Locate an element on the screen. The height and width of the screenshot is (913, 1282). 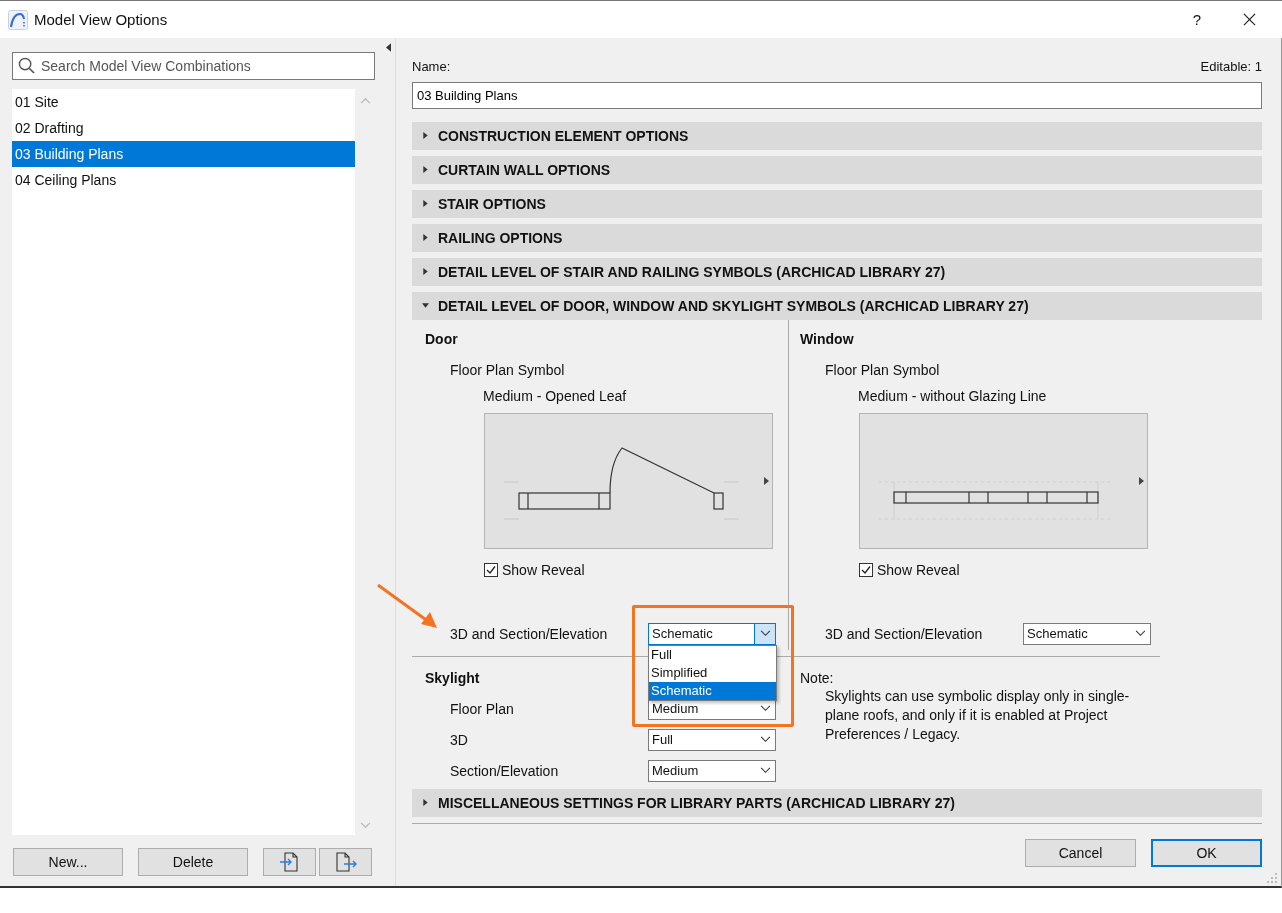
dialog-button: Cancel is located at coordinates (1080, 852).